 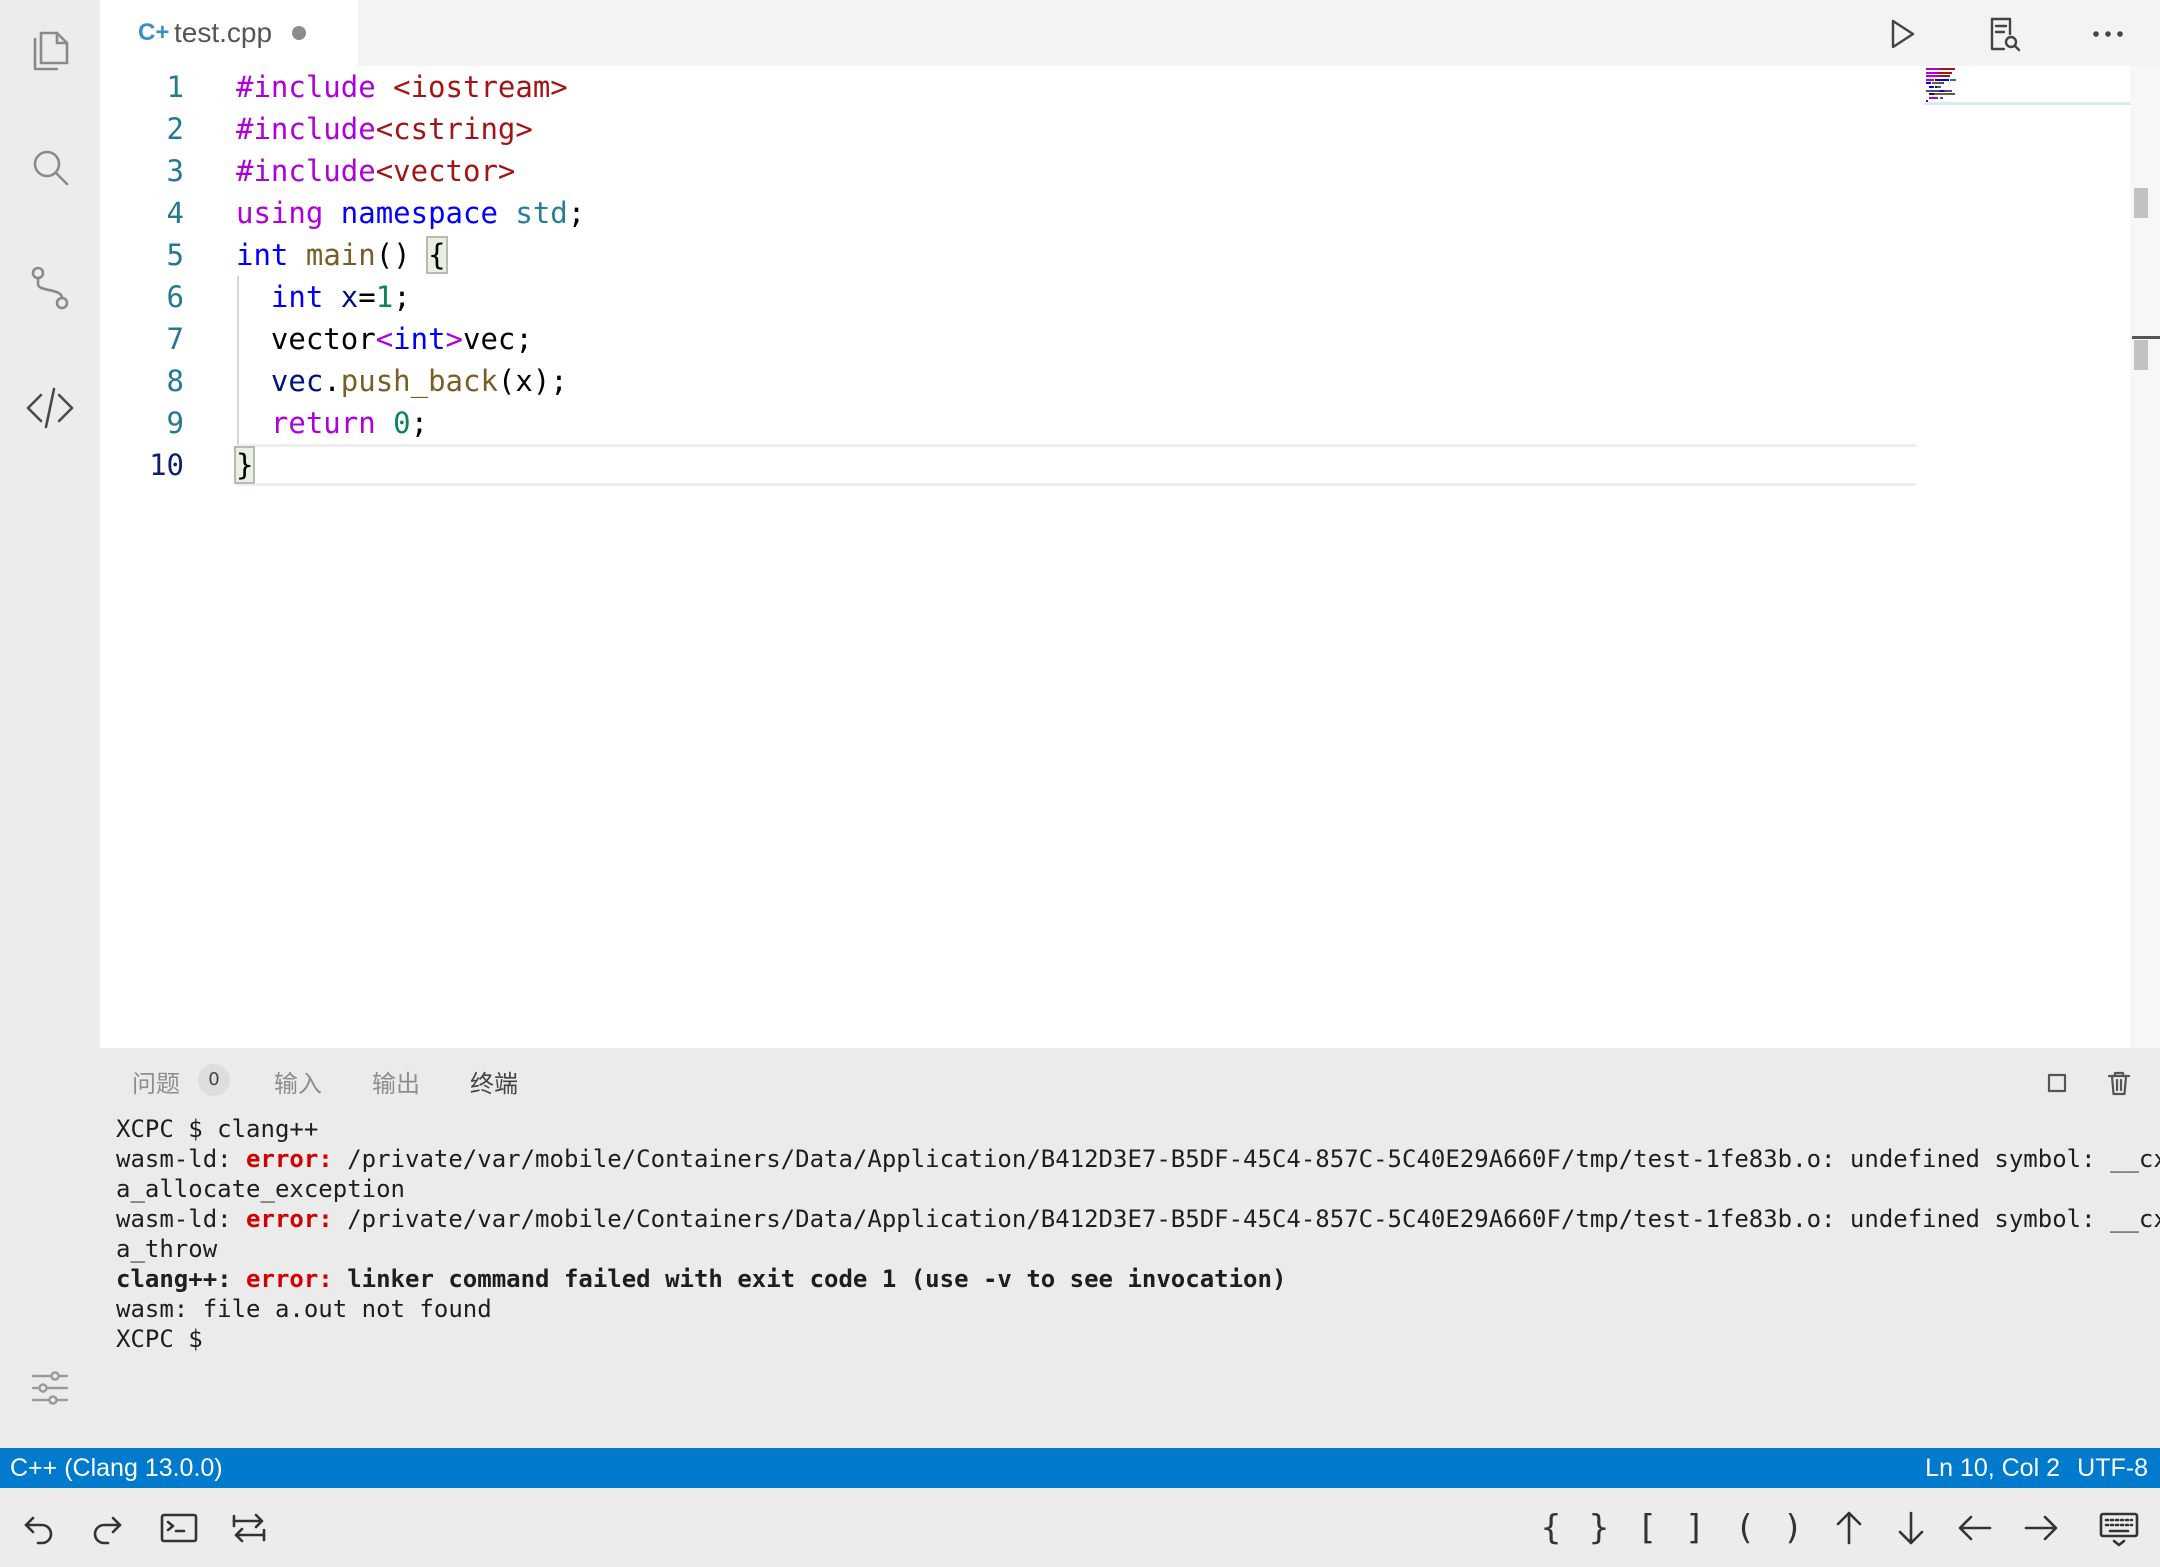 What do you see at coordinates (217, 1129) in the screenshot?
I see `terminal-text: XCPC $ clang++` at bounding box center [217, 1129].